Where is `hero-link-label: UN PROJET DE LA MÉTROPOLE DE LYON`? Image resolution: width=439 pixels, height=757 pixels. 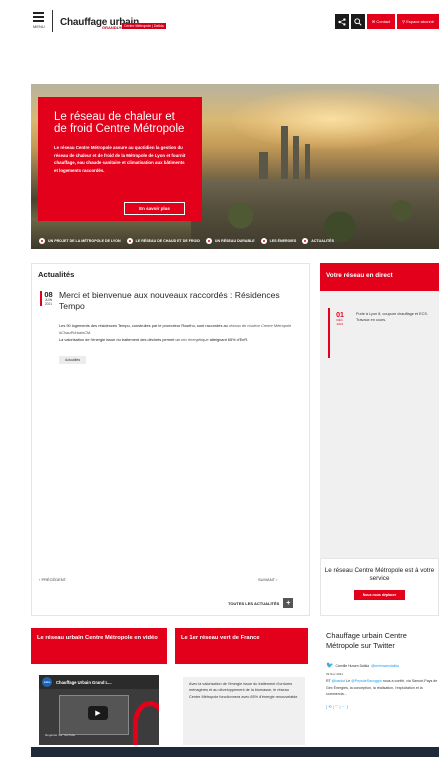
hero-link-label: UN PROJET DE LA MÉTROPOLE DE LYON is located at coordinates (84, 241).